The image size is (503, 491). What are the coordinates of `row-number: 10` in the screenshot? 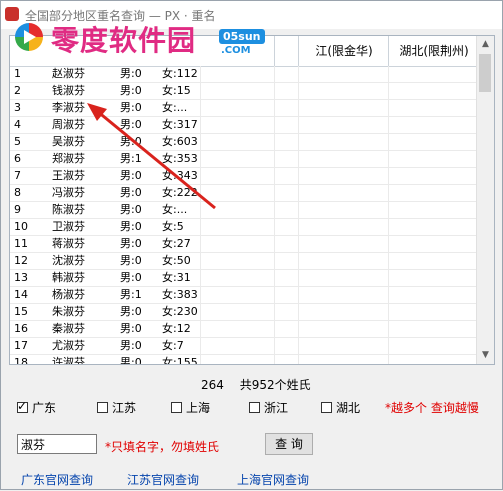 It's located at (21, 226).